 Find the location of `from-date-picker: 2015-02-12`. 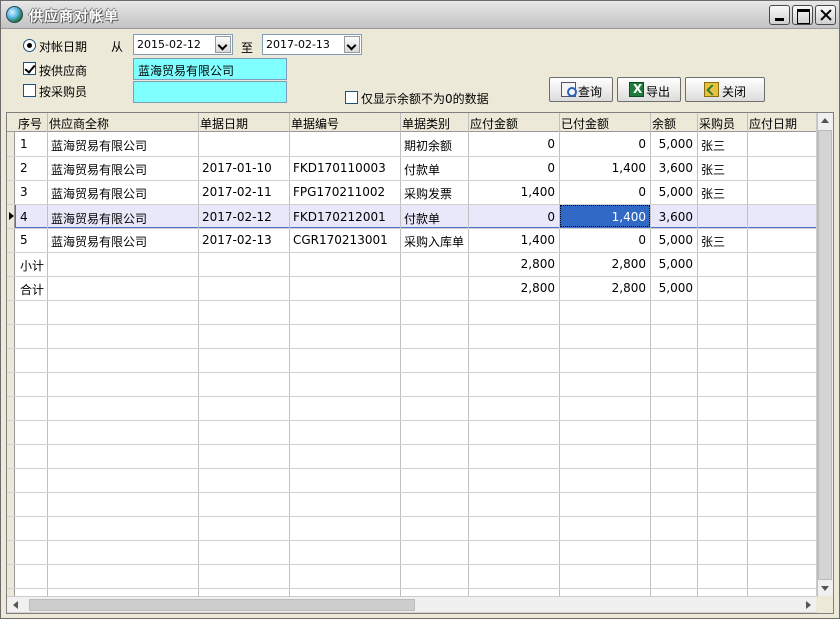

from-date-picker: 2015-02-12 is located at coordinates (183, 44).